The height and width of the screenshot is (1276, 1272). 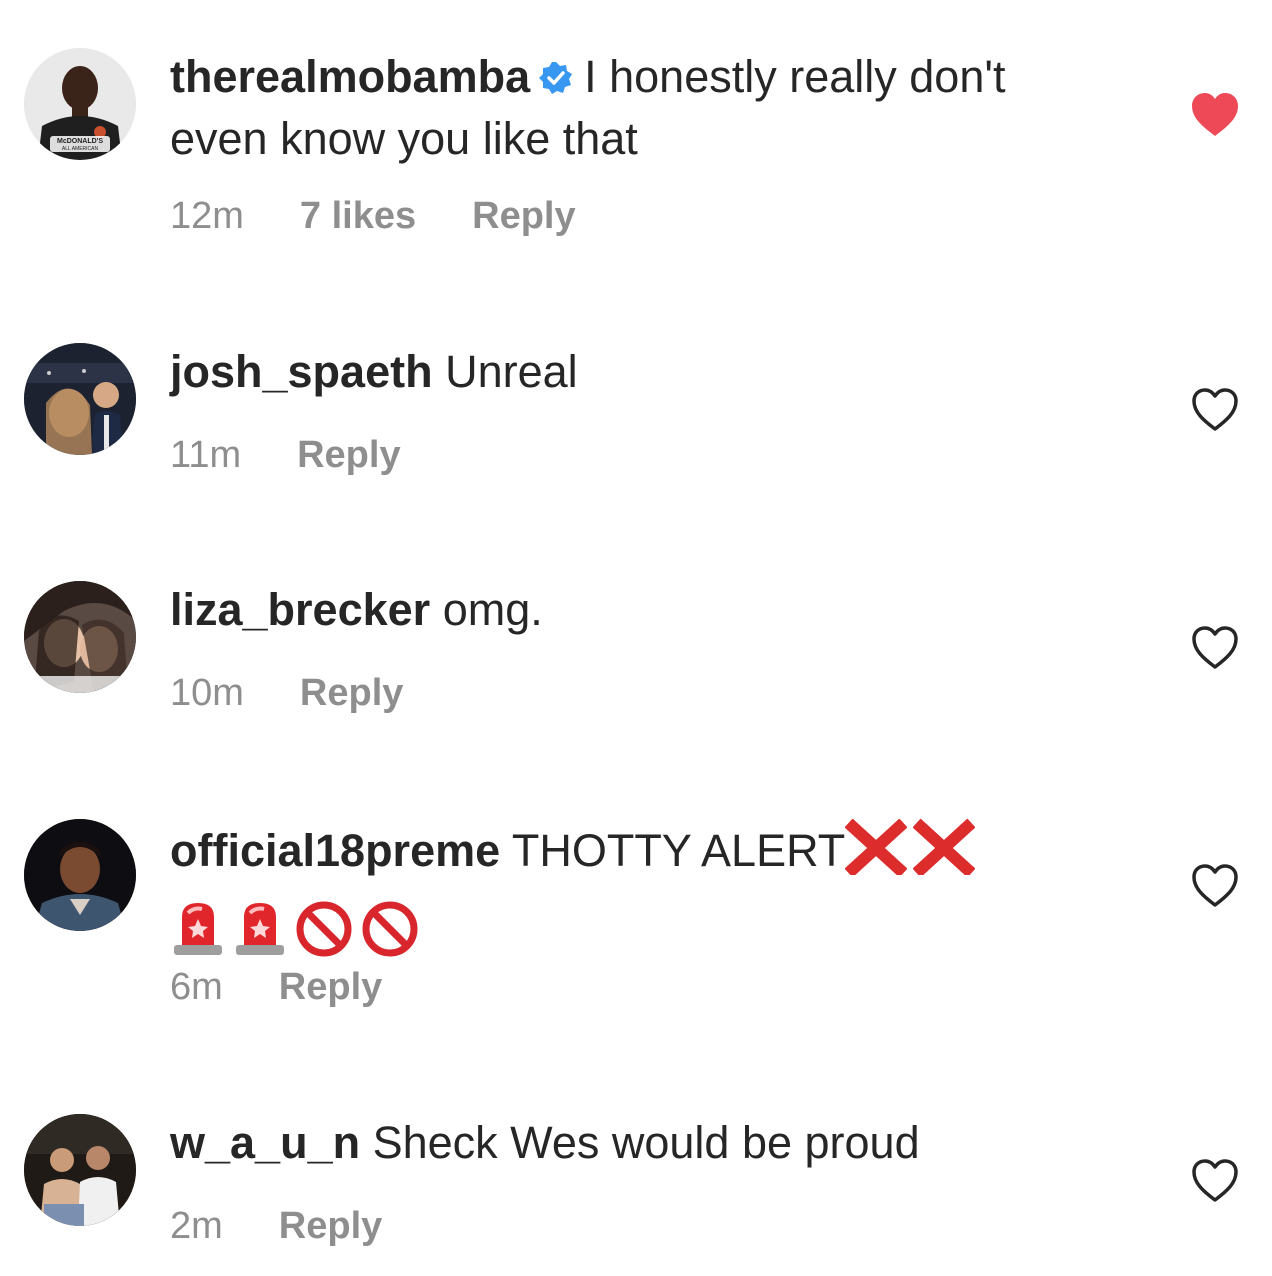 I want to click on comment-meta: 2m Reply, so click(x=304, y=1226).